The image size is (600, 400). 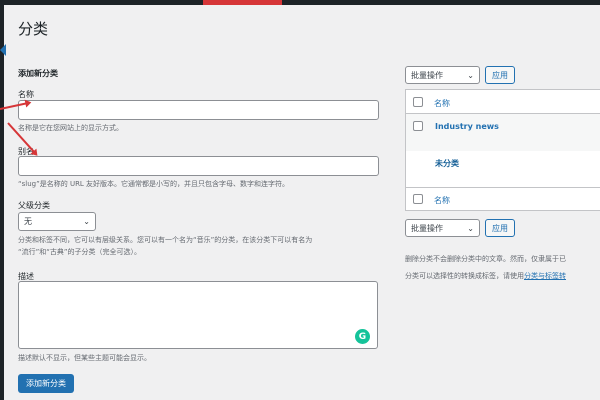 I want to click on column-footer-name: 名称, so click(x=442, y=200).